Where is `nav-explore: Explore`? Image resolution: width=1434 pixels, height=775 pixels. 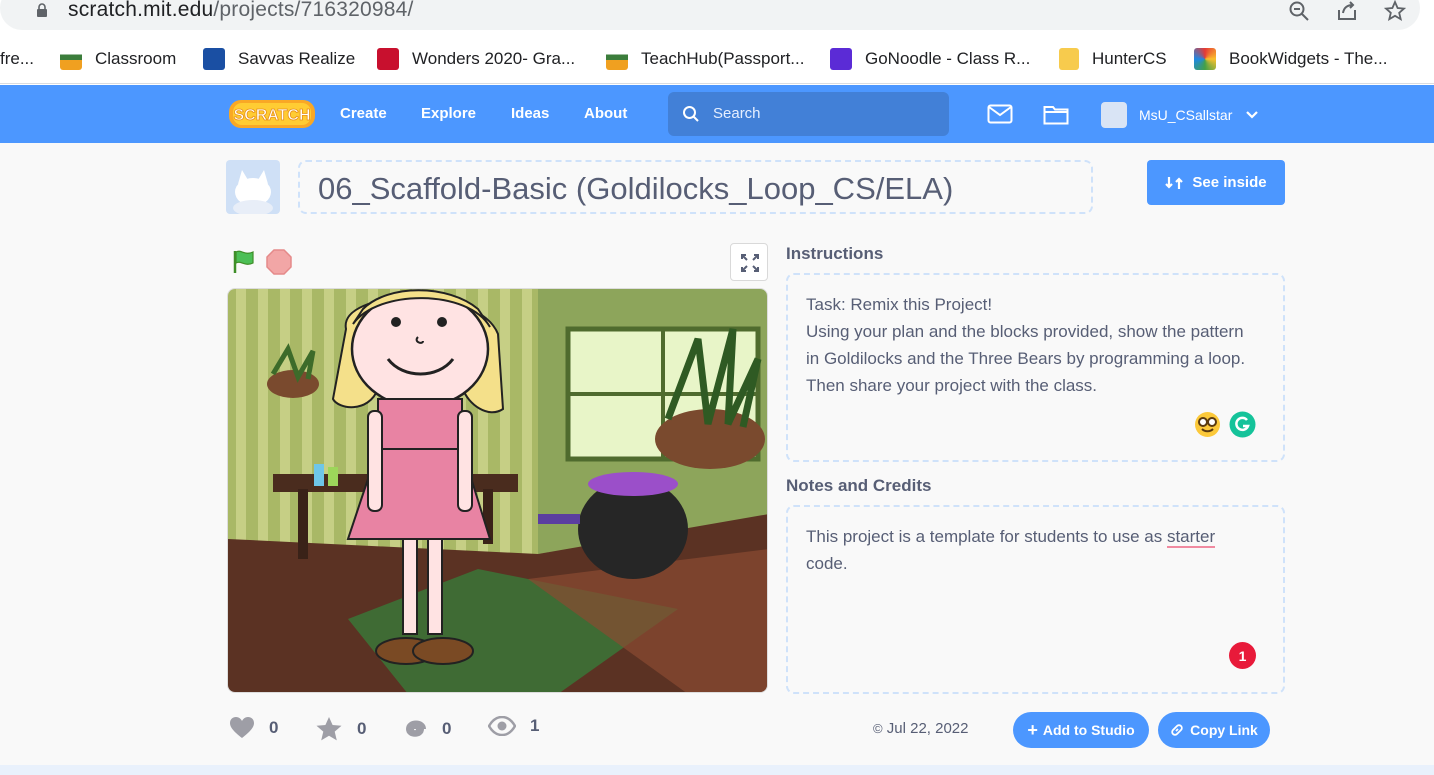
nav-explore: Explore is located at coordinates (448, 113).